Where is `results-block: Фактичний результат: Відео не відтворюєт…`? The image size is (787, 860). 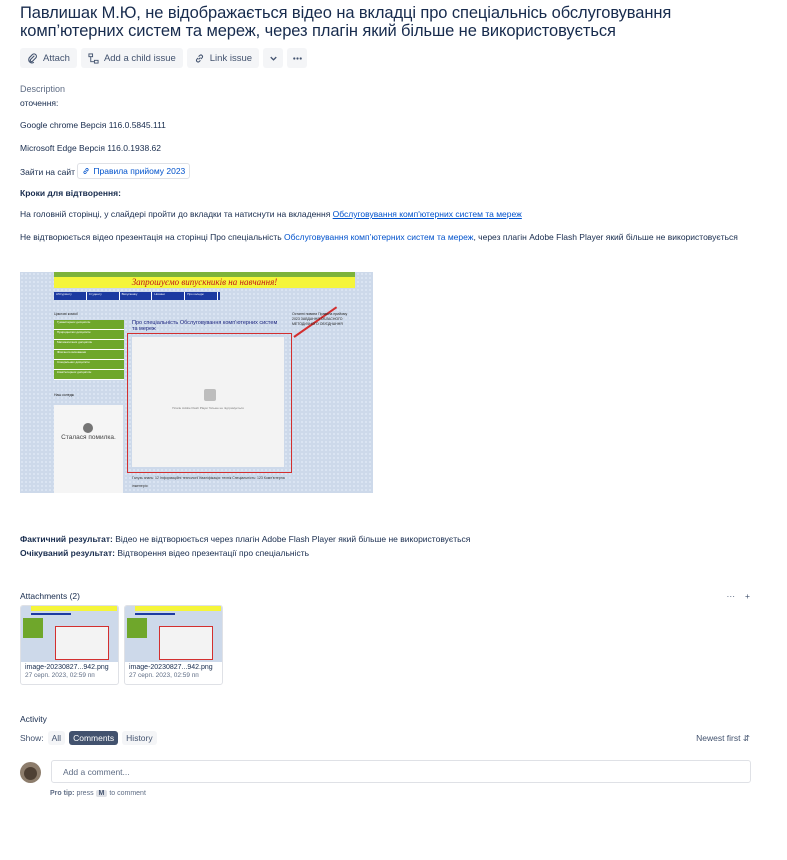 results-block: Фактичний результат: Відео не відтворюєт… is located at coordinates (245, 546).